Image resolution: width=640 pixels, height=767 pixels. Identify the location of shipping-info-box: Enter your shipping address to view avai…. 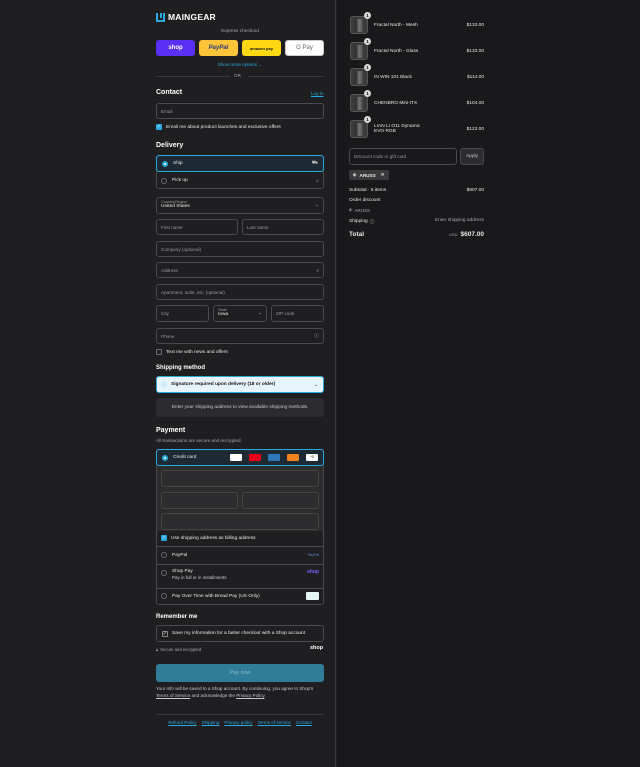
(240, 407).